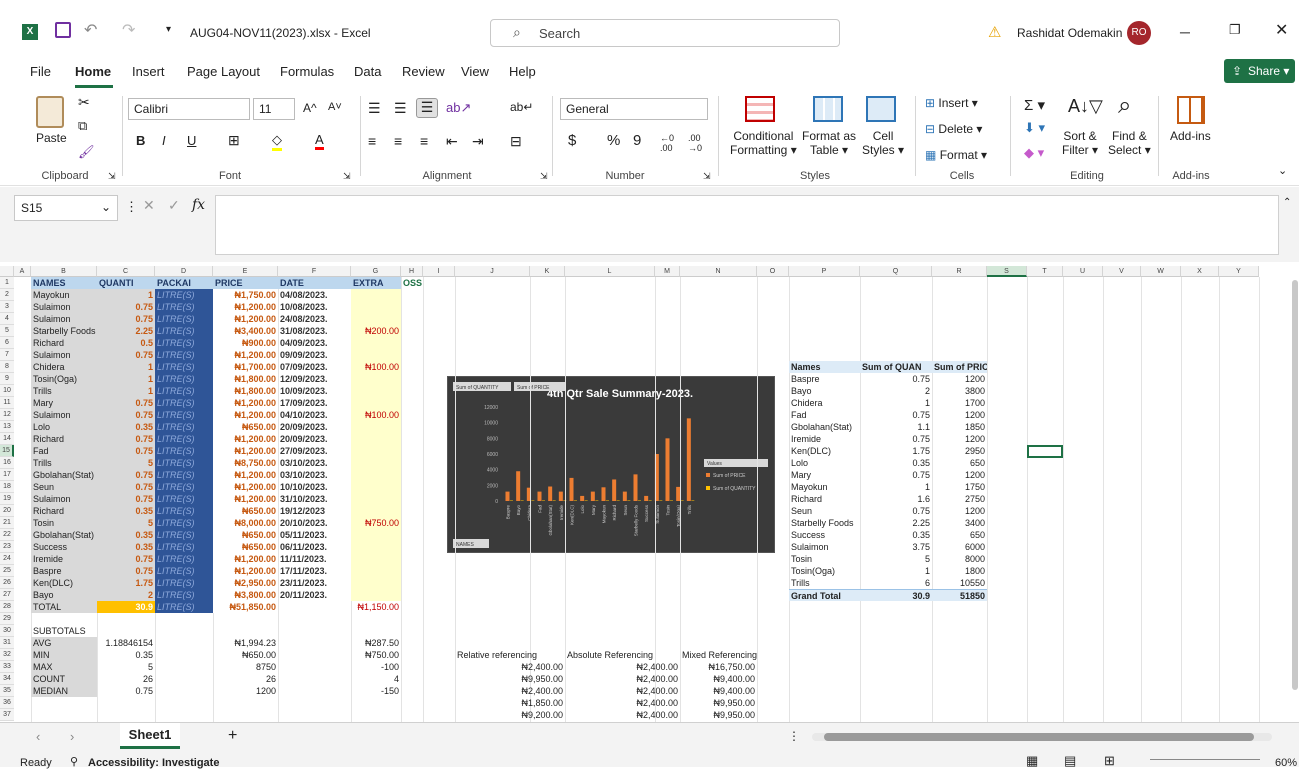 Image resolution: width=1299 pixels, height=769 pixels. Describe the element at coordinates (896, 271) in the screenshot. I see `column-header-q: Q` at that location.